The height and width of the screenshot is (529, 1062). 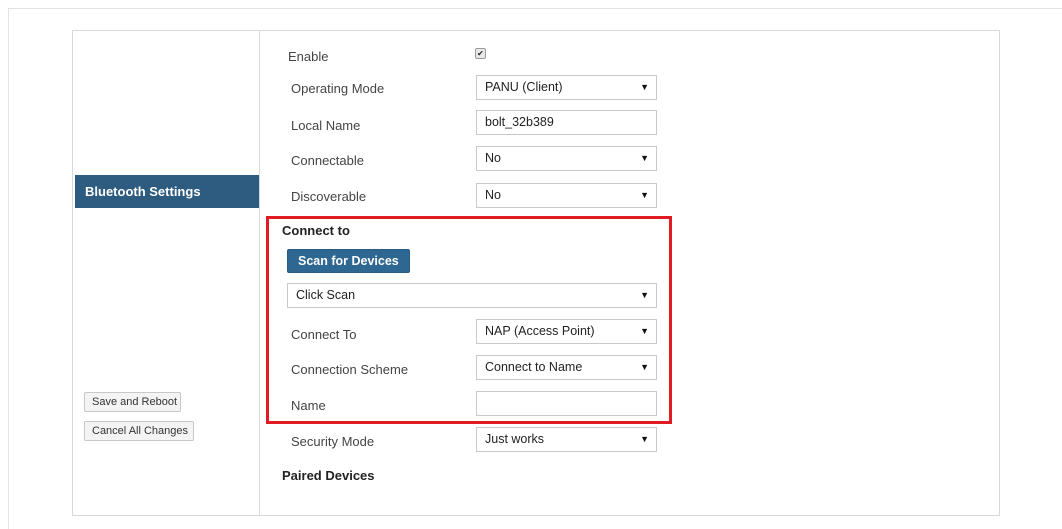 I want to click on operating-mode-select: PANU (Client) ▼, so click(x=566, y=87).